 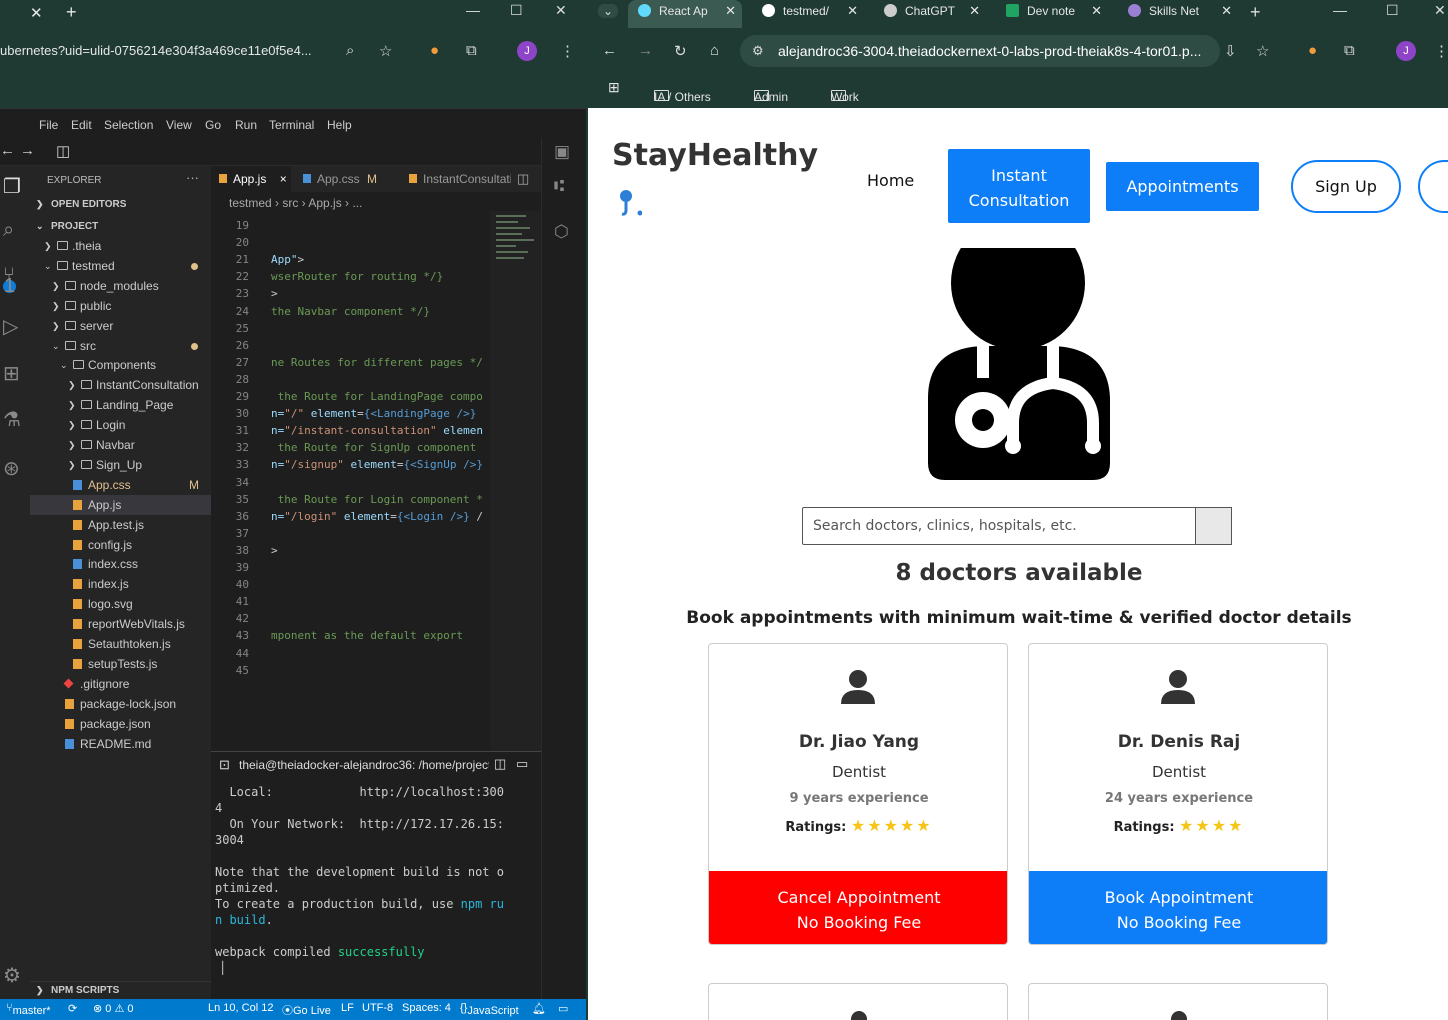 I want to click on settings-gear-icon: ⚙, so click(x=12, y=975).